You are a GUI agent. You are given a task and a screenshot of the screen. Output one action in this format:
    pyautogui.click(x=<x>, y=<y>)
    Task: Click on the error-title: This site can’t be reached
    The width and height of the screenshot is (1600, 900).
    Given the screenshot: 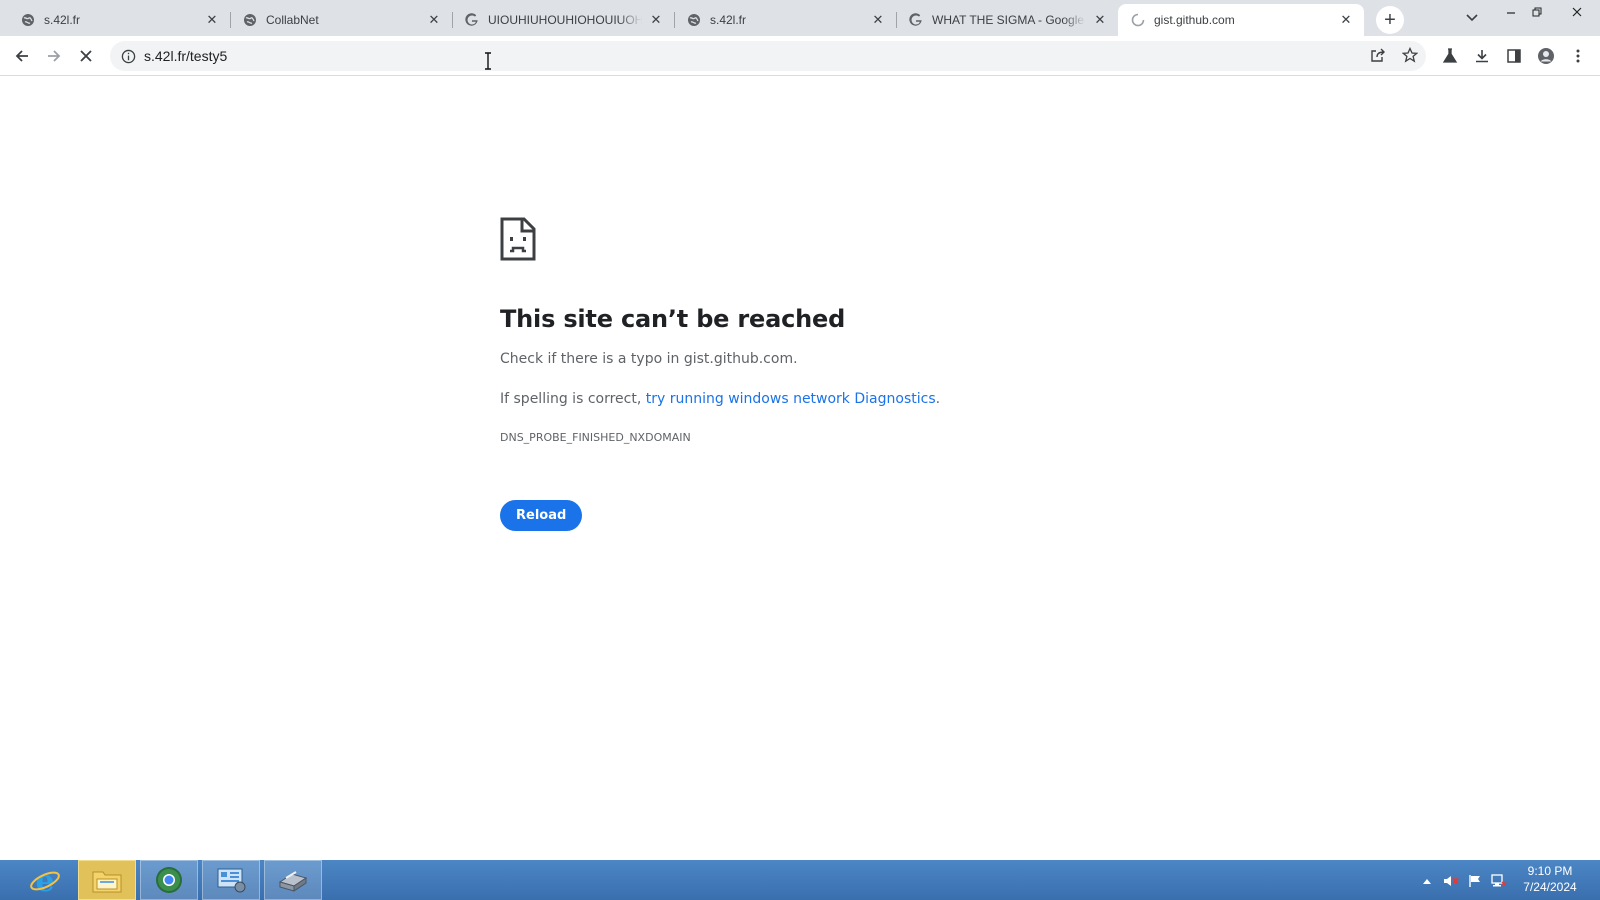 What is the action you would take?
    pyautogui.click(x=673, y=319)
    